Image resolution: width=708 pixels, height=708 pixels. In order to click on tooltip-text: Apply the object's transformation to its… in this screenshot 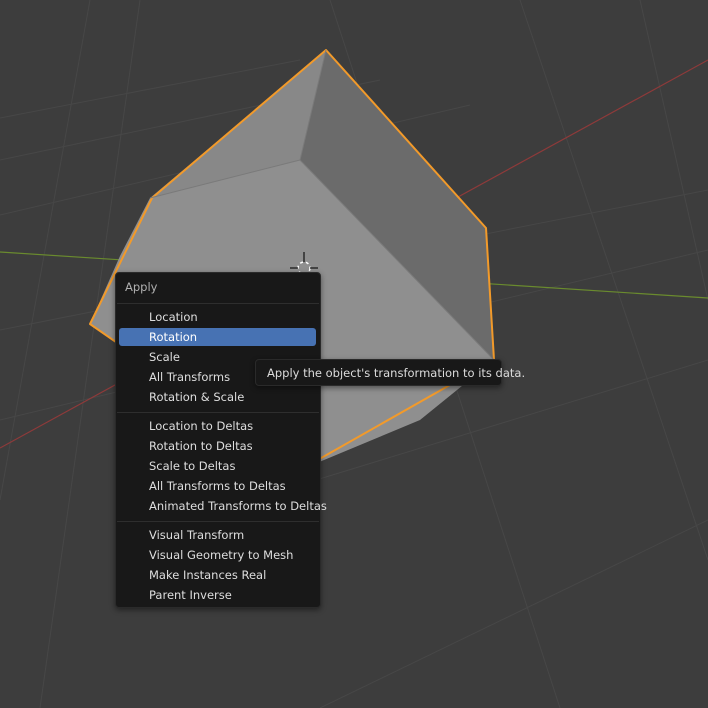, I will do `click(396, 373)`.